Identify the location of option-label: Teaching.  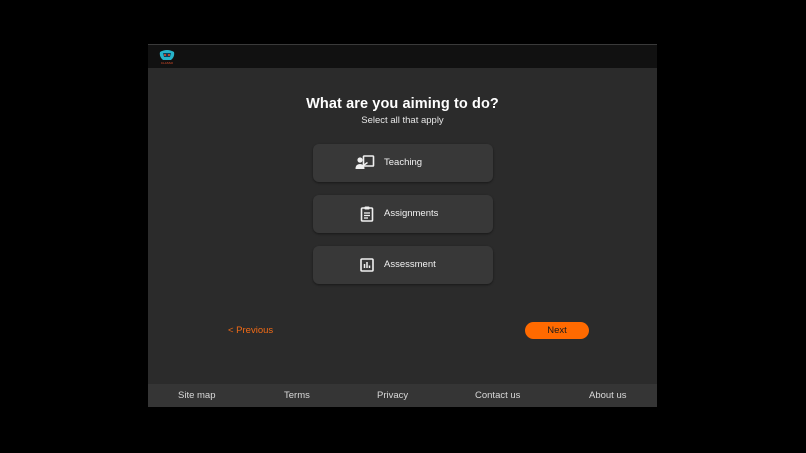
(403, 162).